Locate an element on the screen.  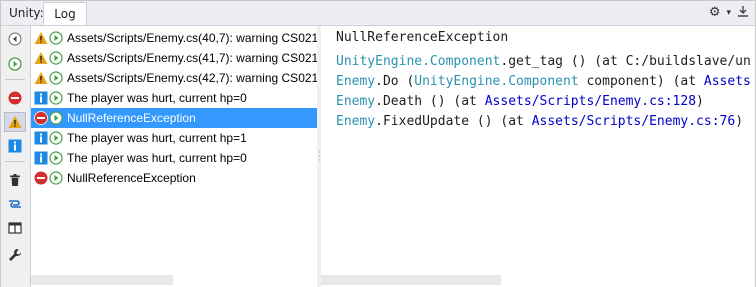
trash-icon is located at coordinates (15, 180).